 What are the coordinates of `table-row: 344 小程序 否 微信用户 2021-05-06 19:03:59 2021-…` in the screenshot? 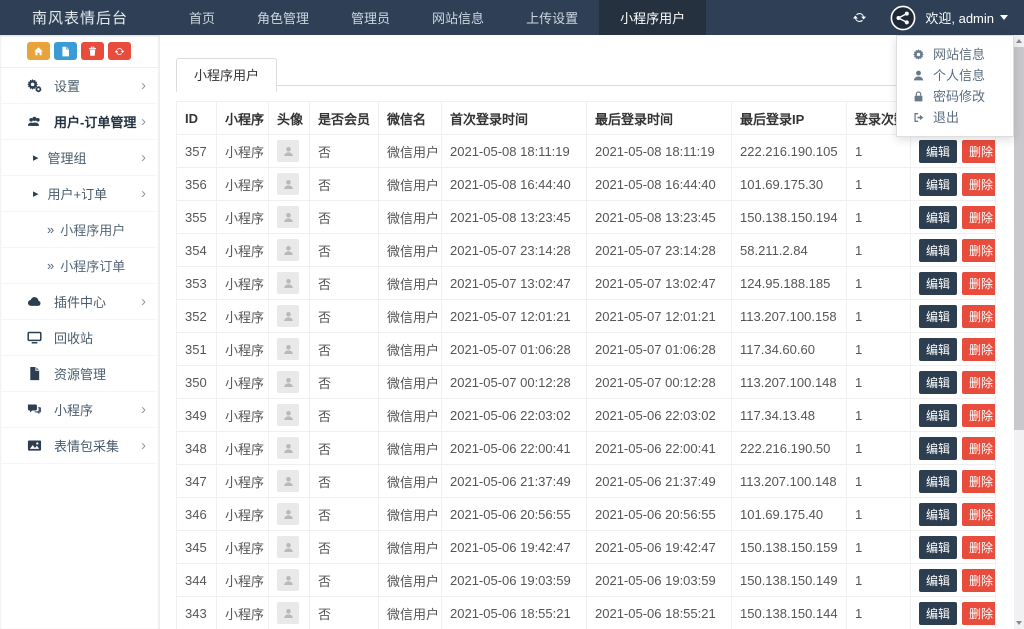 It's located at (586, 580).